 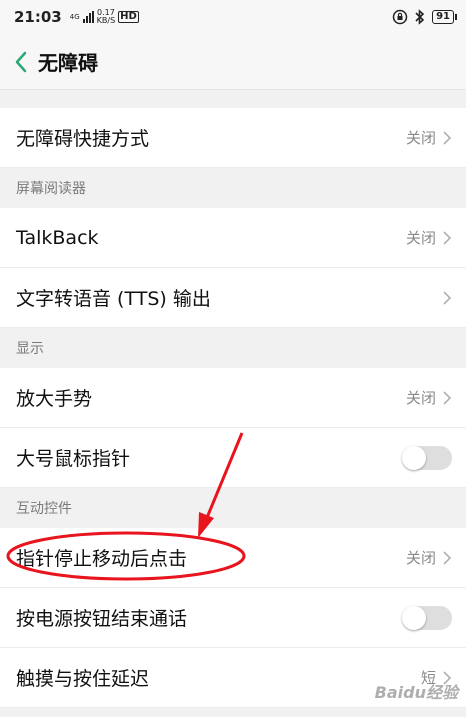 I want to click on battery-icon: 91, so click(x=444, y=17).